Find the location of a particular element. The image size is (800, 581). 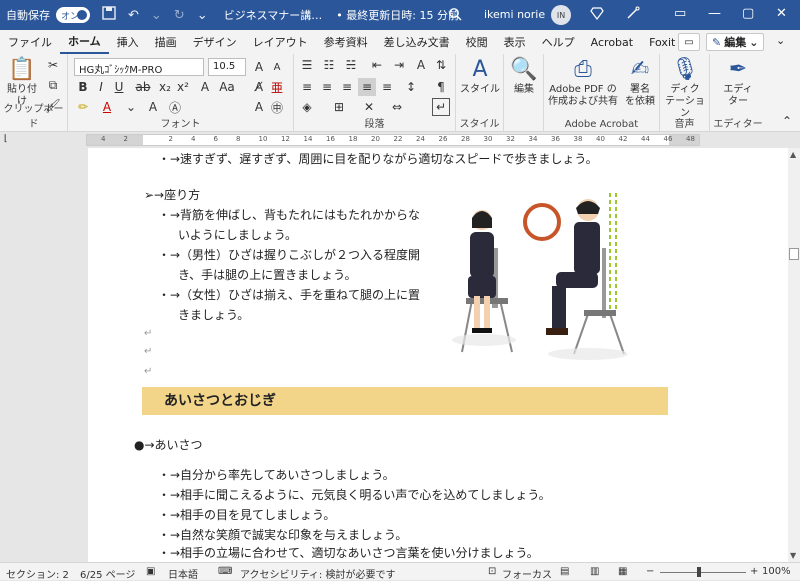

user-avatar: IN is located at coordinates (561, 15).